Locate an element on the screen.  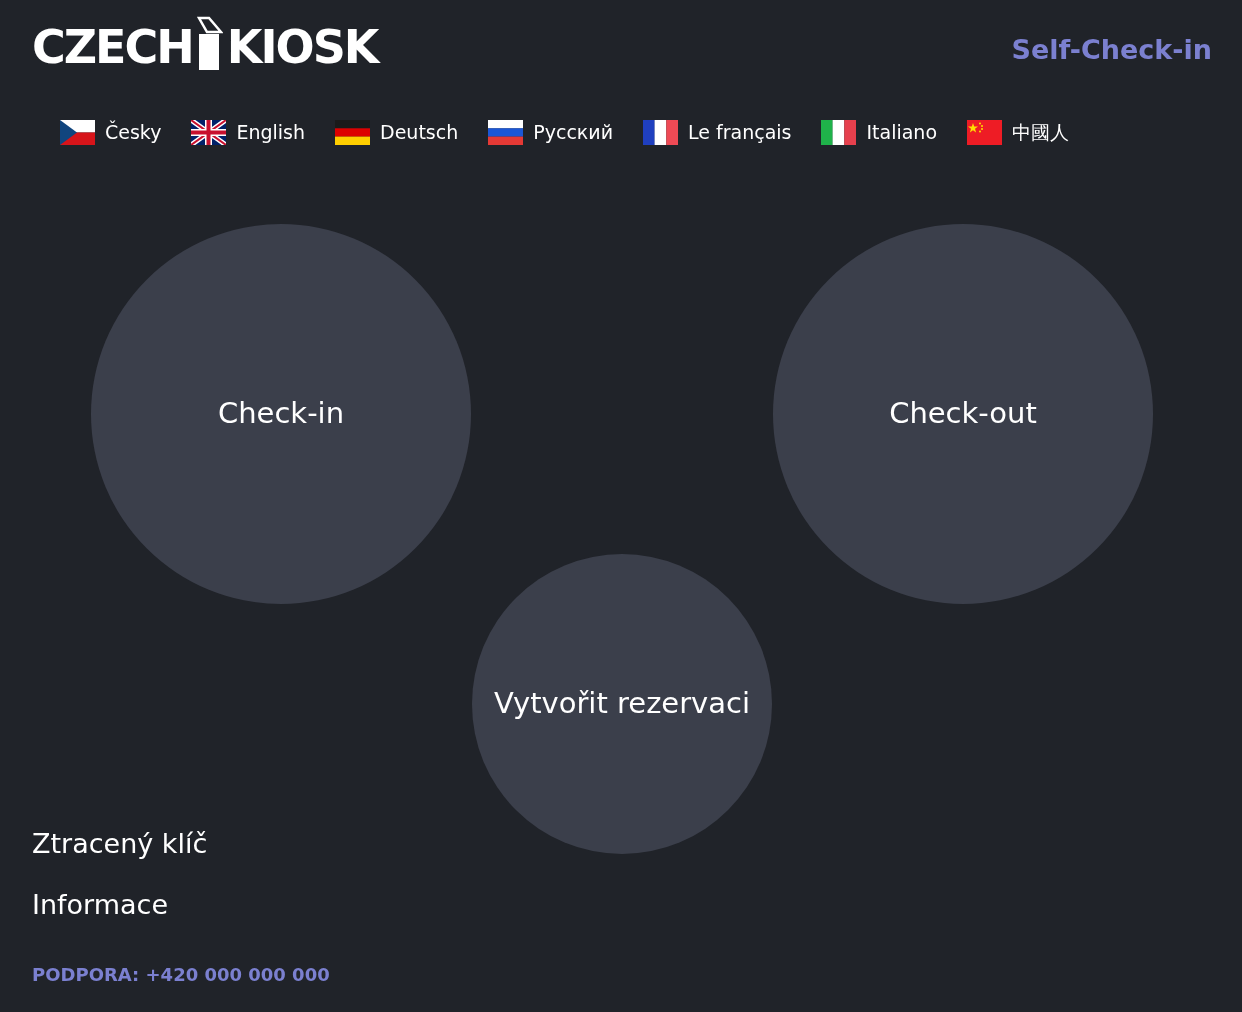
language-button: Deutsch is located at coordinates (397, 132).